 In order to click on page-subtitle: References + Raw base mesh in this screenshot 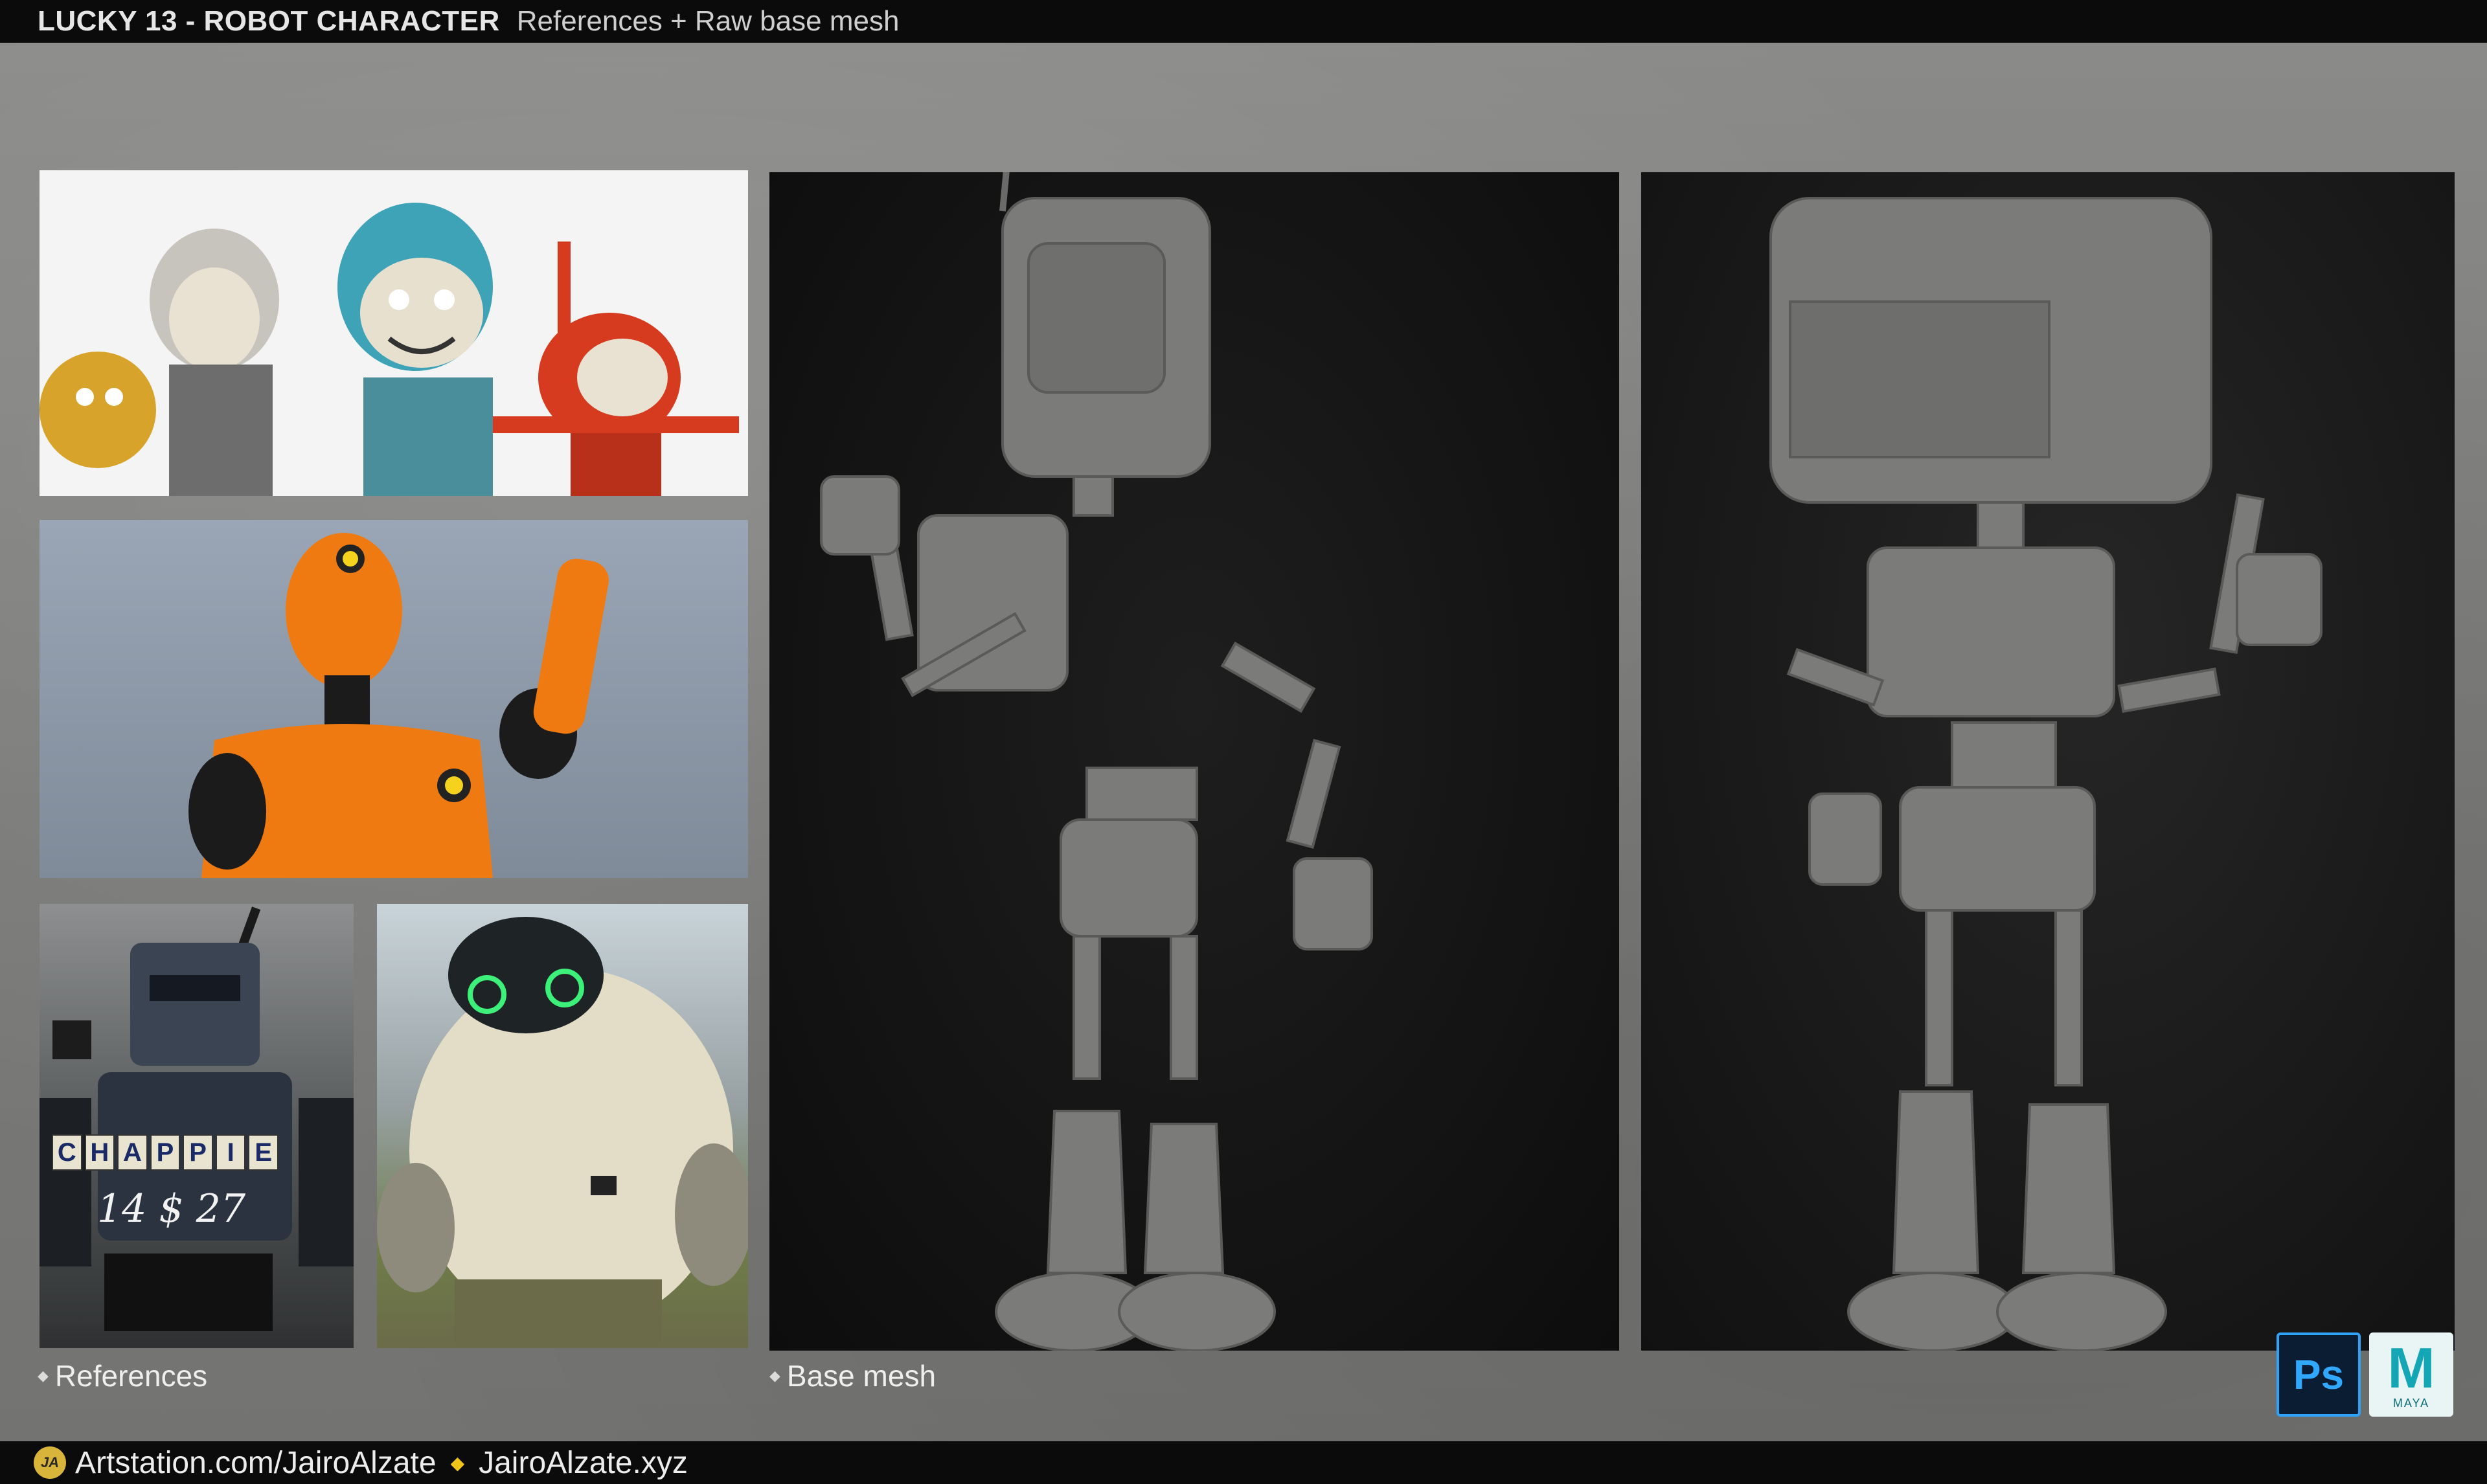, I will do `click(708, 21)`.